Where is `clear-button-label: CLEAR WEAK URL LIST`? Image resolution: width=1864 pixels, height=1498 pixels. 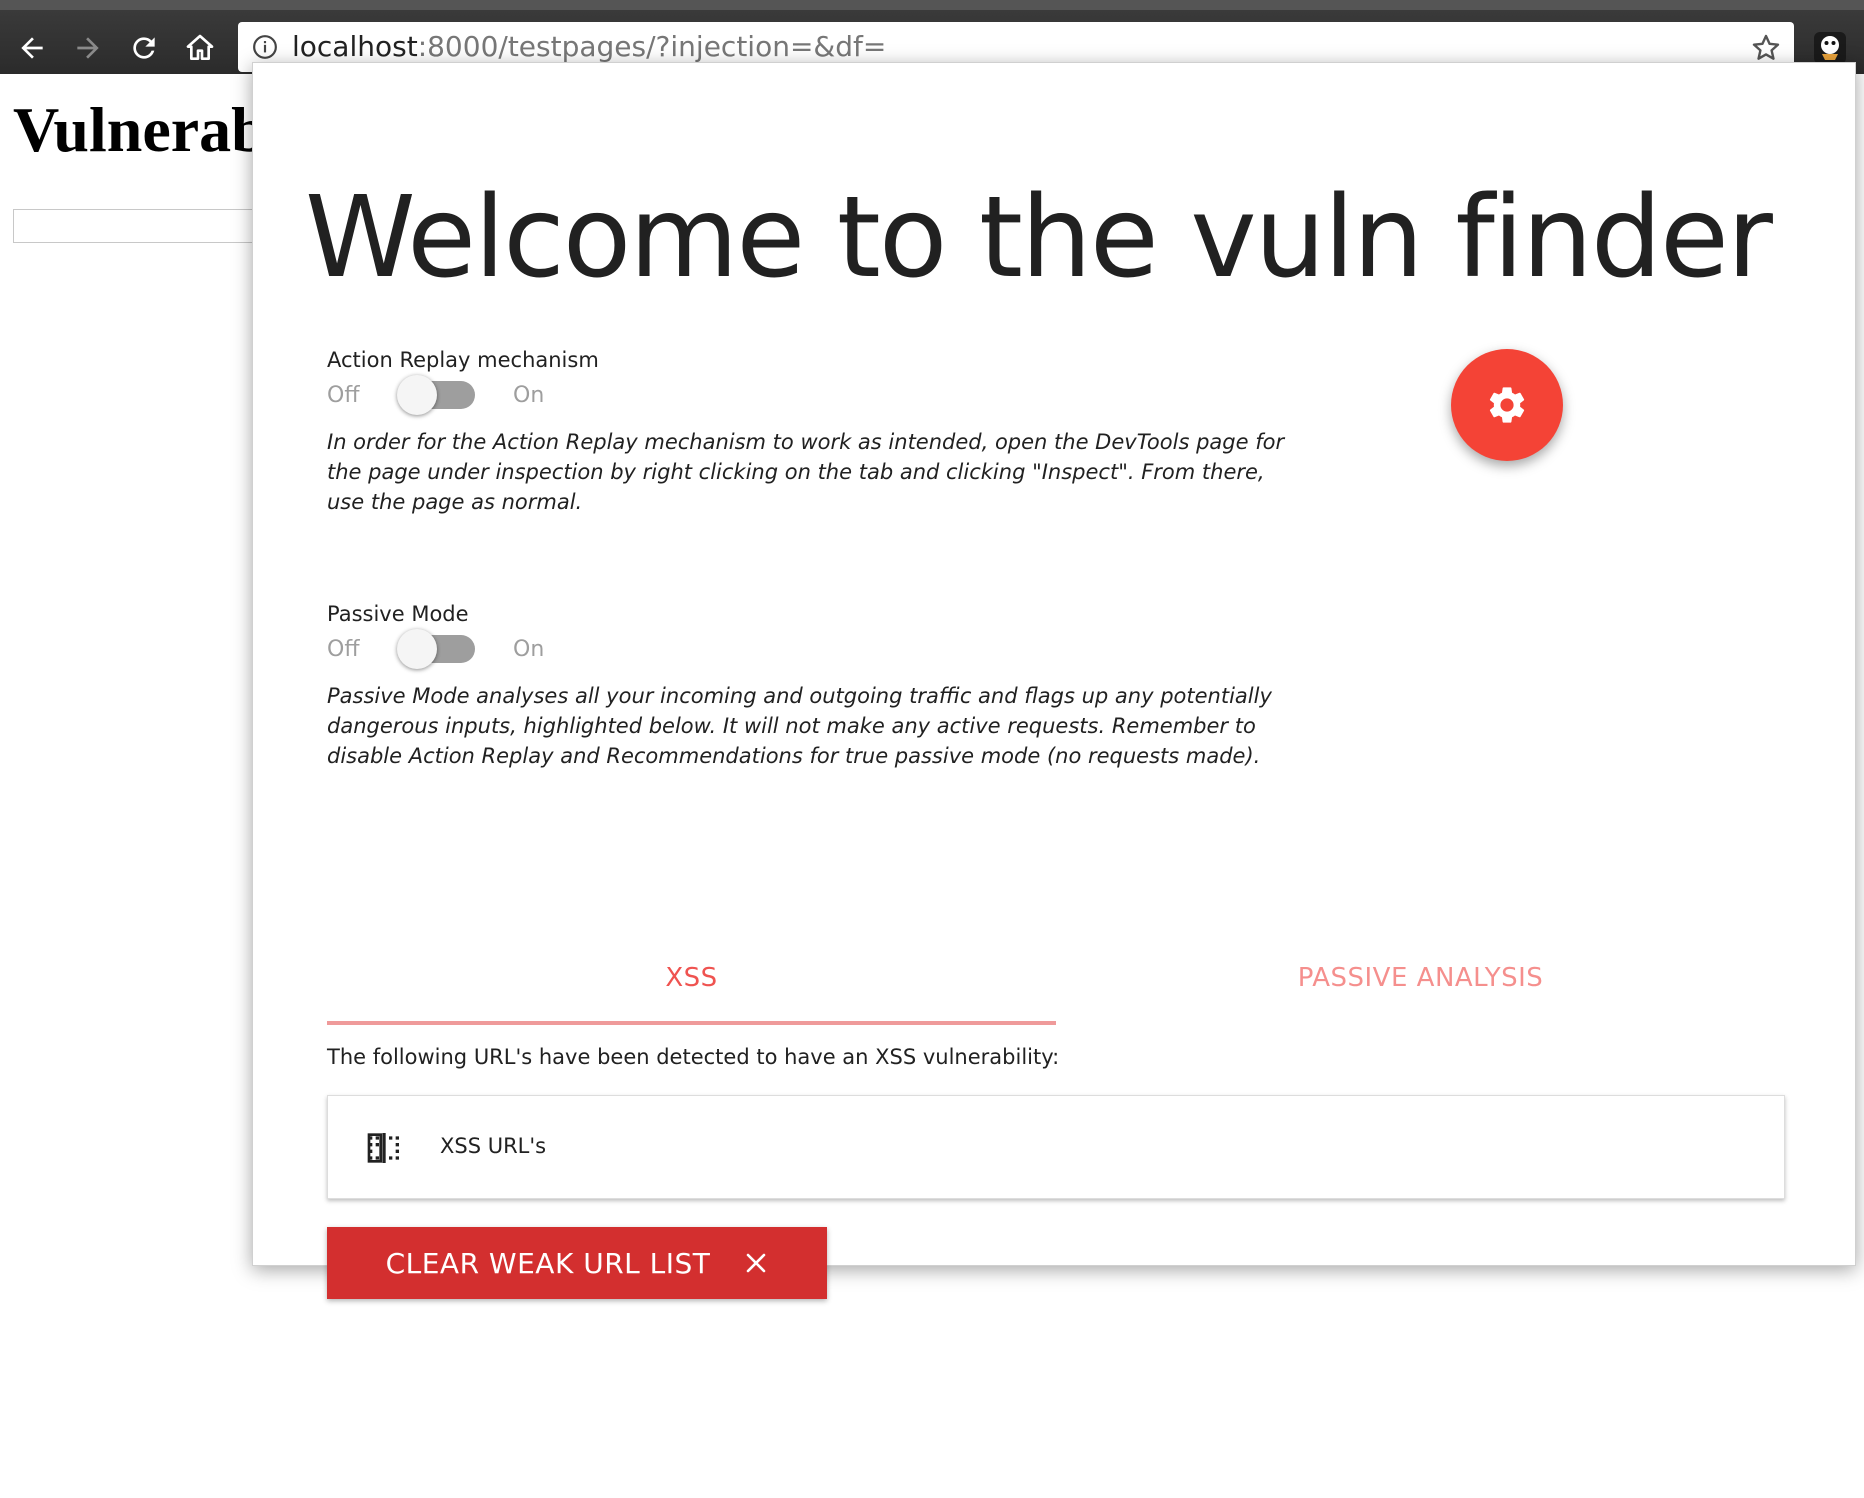 clear-button-label: CLEAR WEAK URL LIST is located at coordinates (548, 1263).